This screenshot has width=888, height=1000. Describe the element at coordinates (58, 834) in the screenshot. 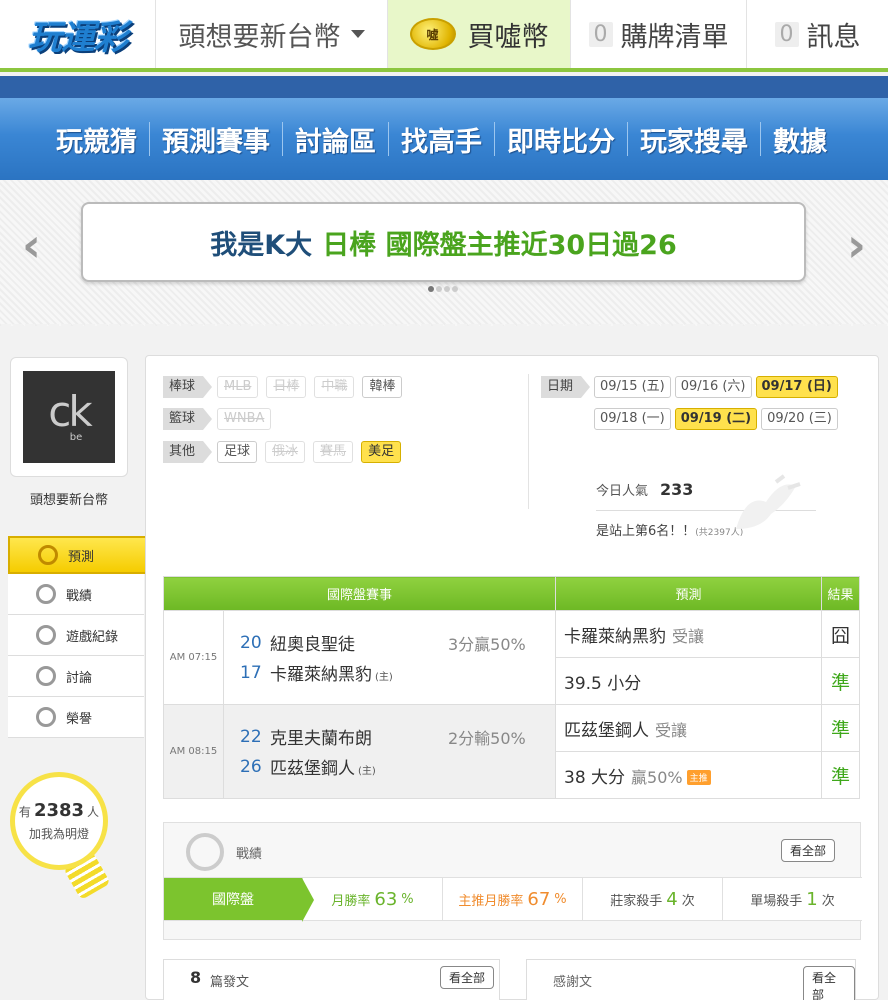

I see `follow-cta: 加我為明燈` at that location.